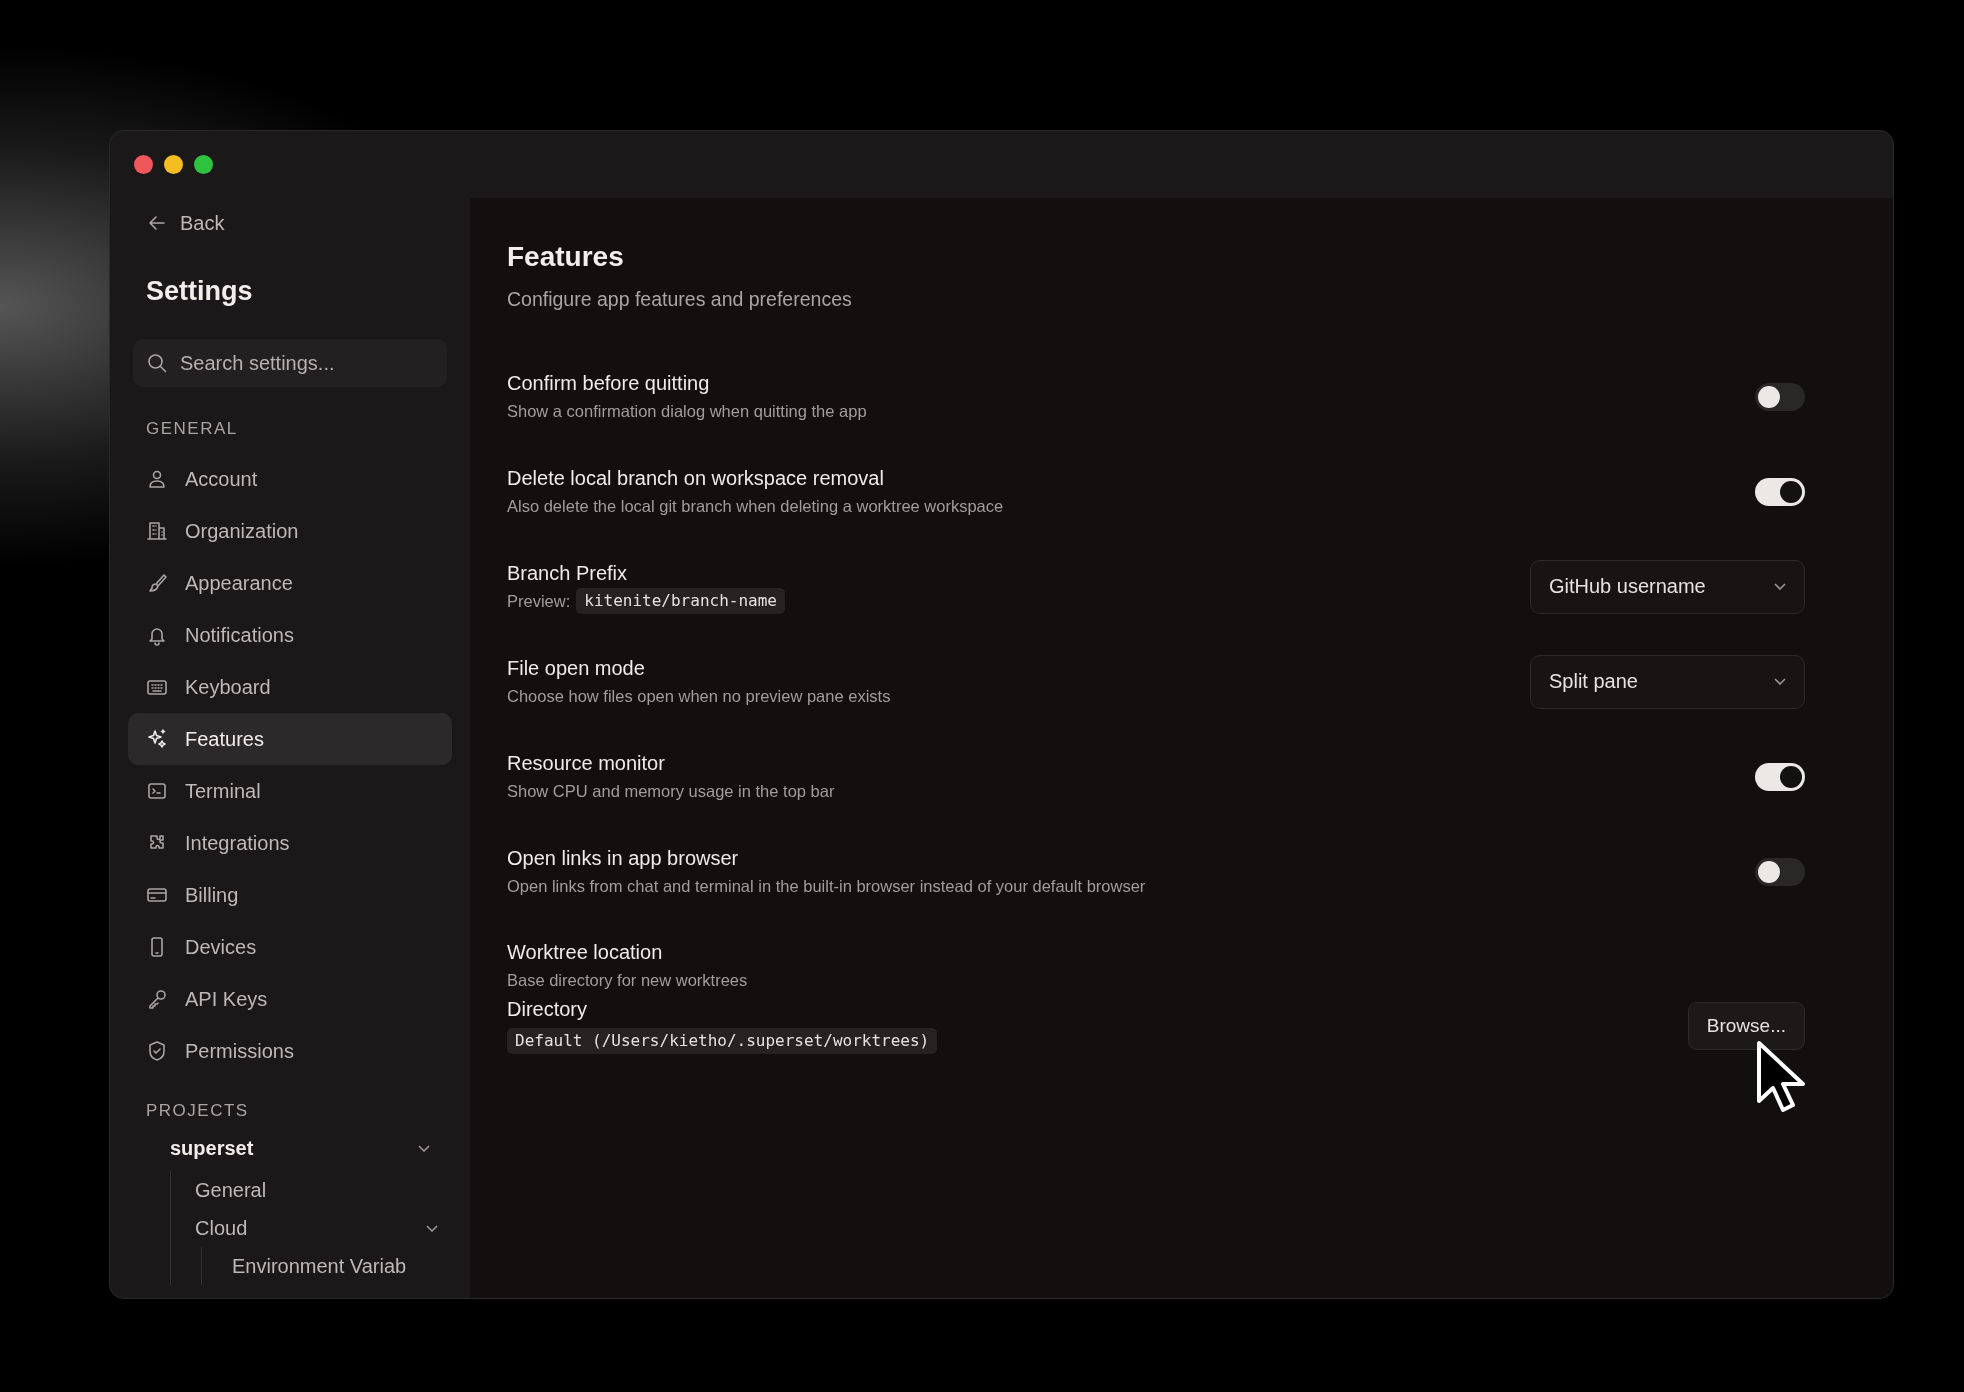 Image resolution: width=1964 pixels, height=1392 pixels. Describe the element at coordinates (290, 687) in the screenshot. I see `sidebar-item: Keyboard` at that location.